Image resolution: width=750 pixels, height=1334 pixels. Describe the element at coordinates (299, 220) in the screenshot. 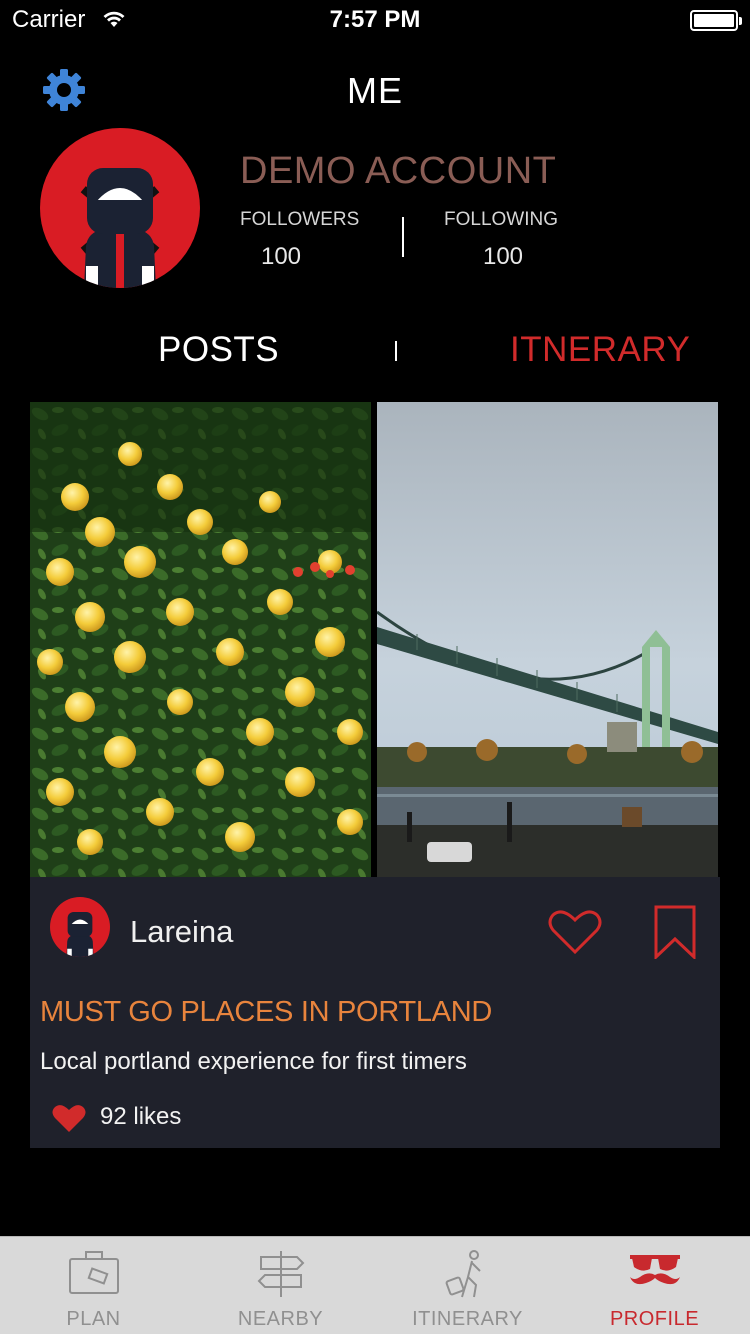

I see `followers-label: FOLLOWERS` at that location.